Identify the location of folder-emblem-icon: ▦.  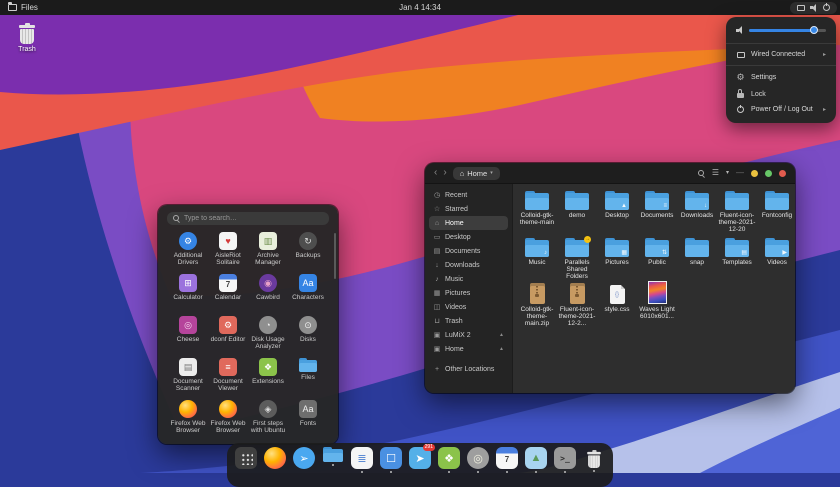
(624, 253).